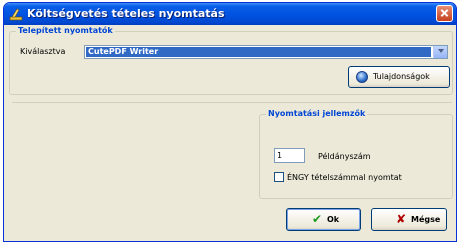 The height and width of the screenshot is (244, 460). Describe the element at coordinates (401, 76) in the screenshot. I see `properties-button-label: Tulajdonságok` at that location.